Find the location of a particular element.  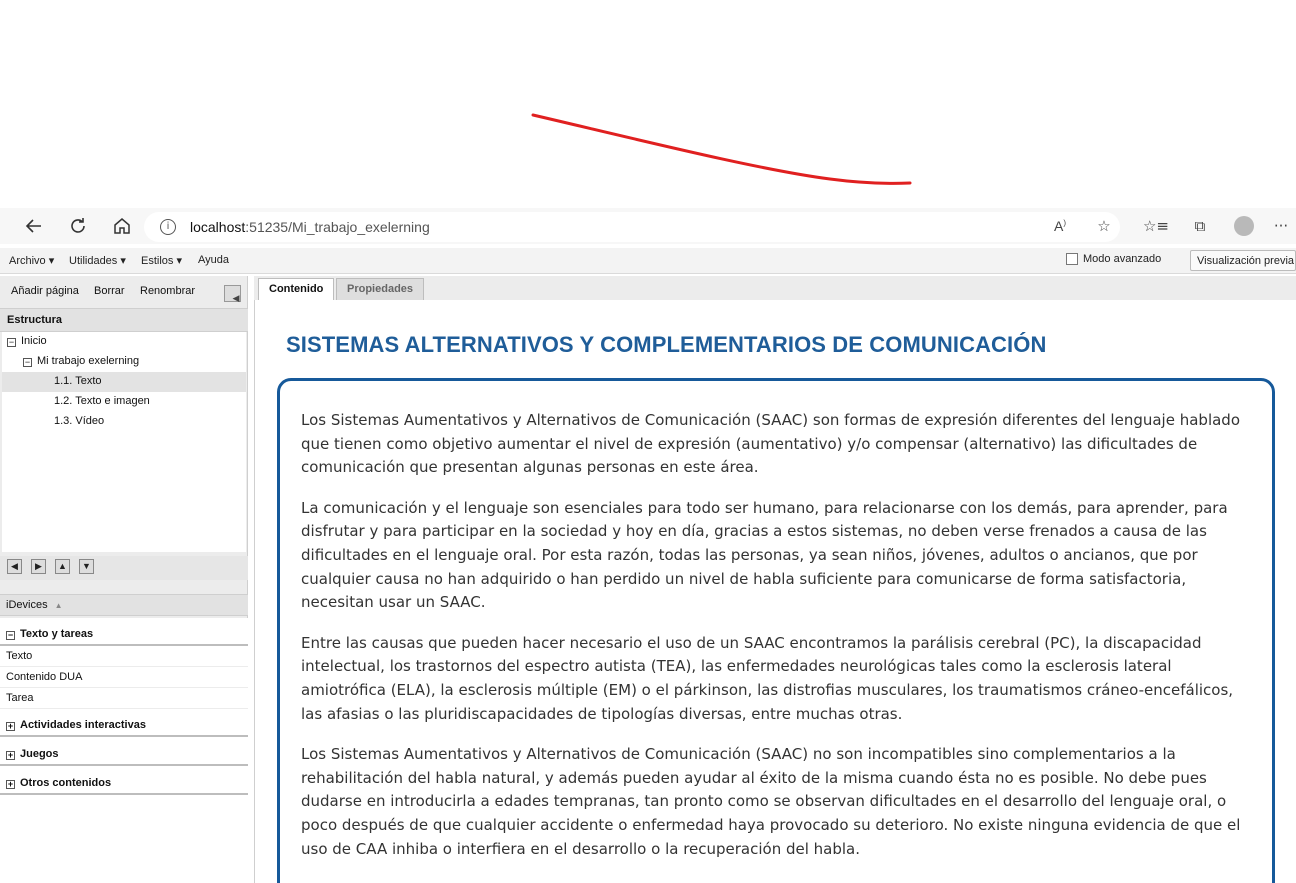

add-page-button: Añadir página is located at coordinates (45, 291).